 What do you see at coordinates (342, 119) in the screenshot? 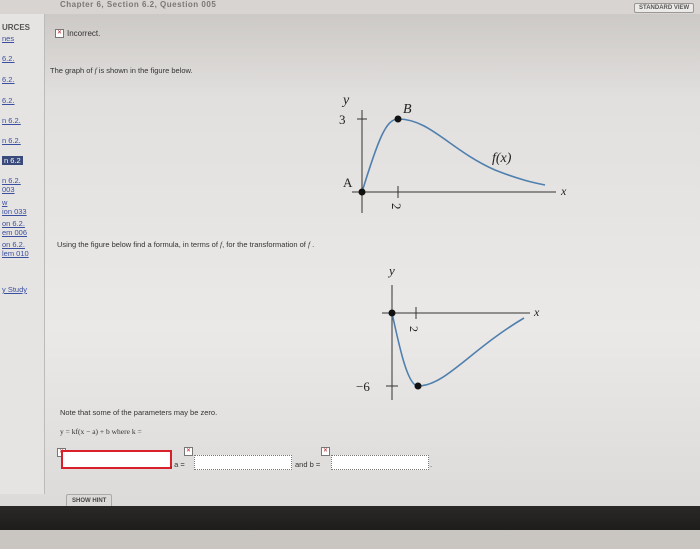
I see `fig1-tick-y-label: 3` at bounding box center [342, 119].